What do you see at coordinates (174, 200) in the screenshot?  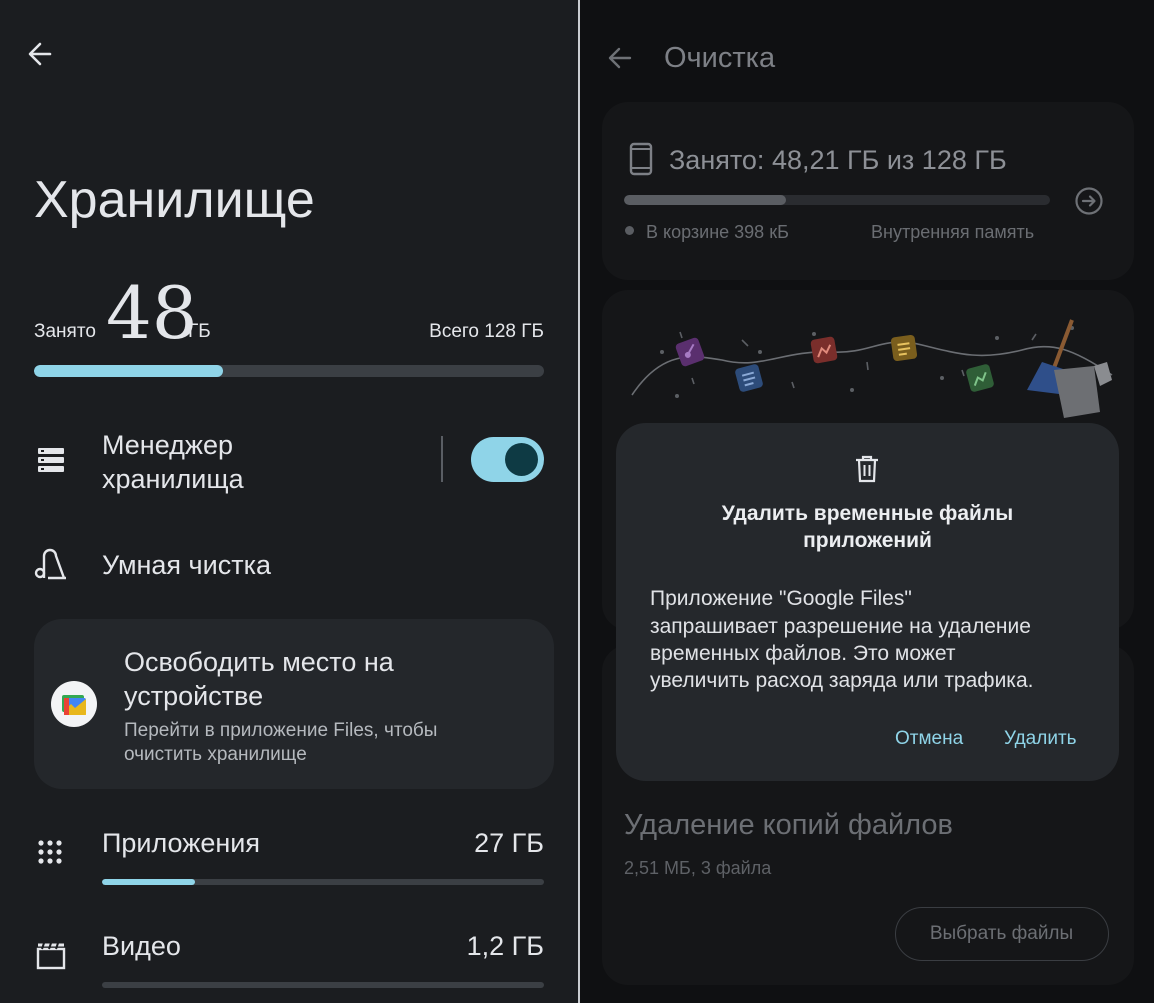 I see `page-title: Хранилище` at bounding box center [174, 200].